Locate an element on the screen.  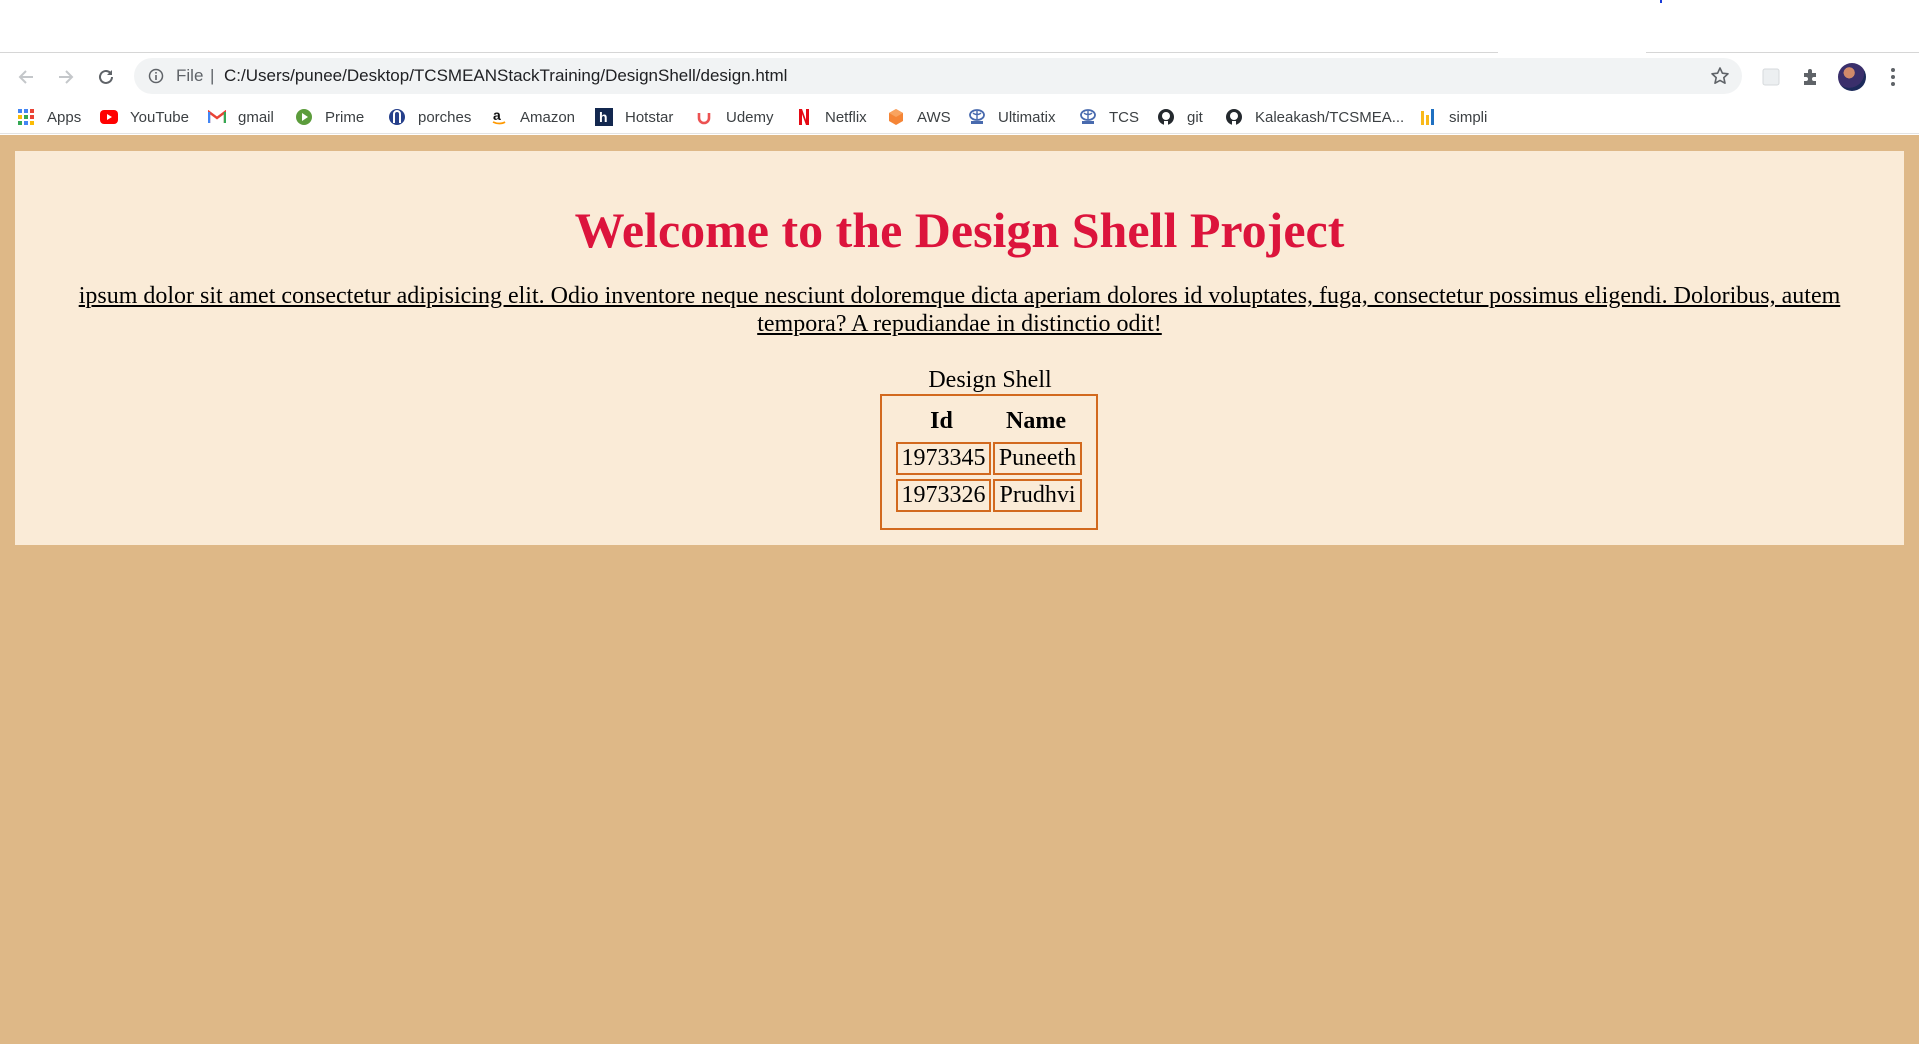
data-table: Id Name 1973345 Puneeth 1973326 Prudhvi is located at coordinates (989, 462).